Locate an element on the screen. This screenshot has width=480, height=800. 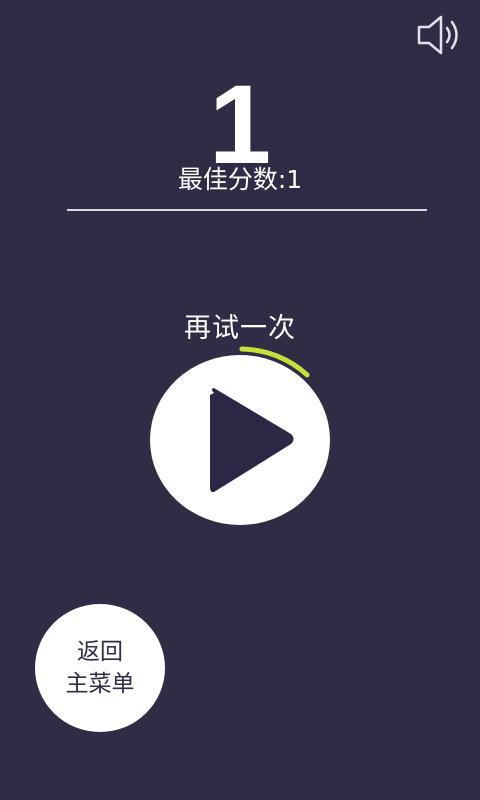
speaker-icon is located at coordinates (437, 35).